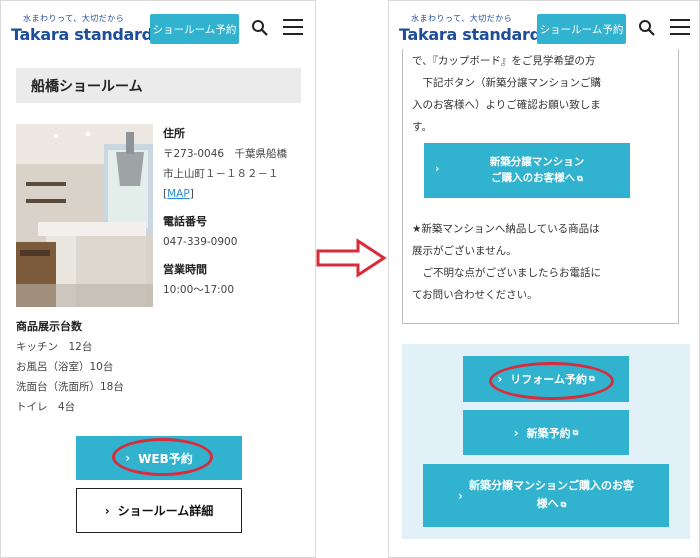 This screenshot has height=558, width=700. Describe the element at coordinates (506, 229) in the screenshot. I see `notice-line: ★新築マンションへ納品している商品は` at that location.